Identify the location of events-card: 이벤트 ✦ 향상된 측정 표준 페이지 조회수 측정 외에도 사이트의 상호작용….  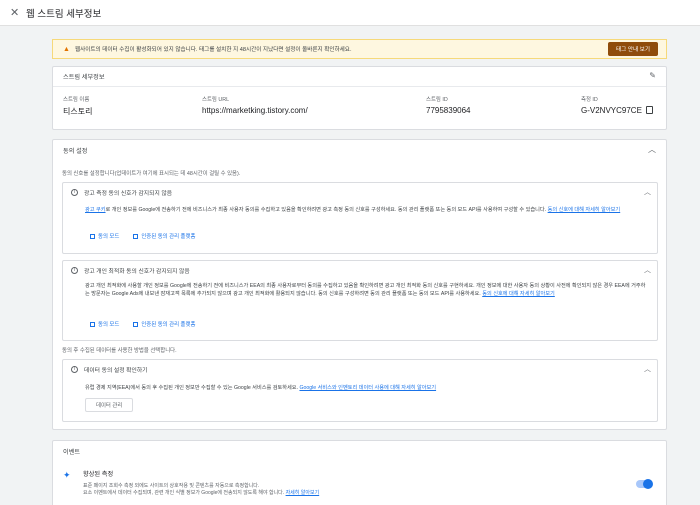
(359, 472).